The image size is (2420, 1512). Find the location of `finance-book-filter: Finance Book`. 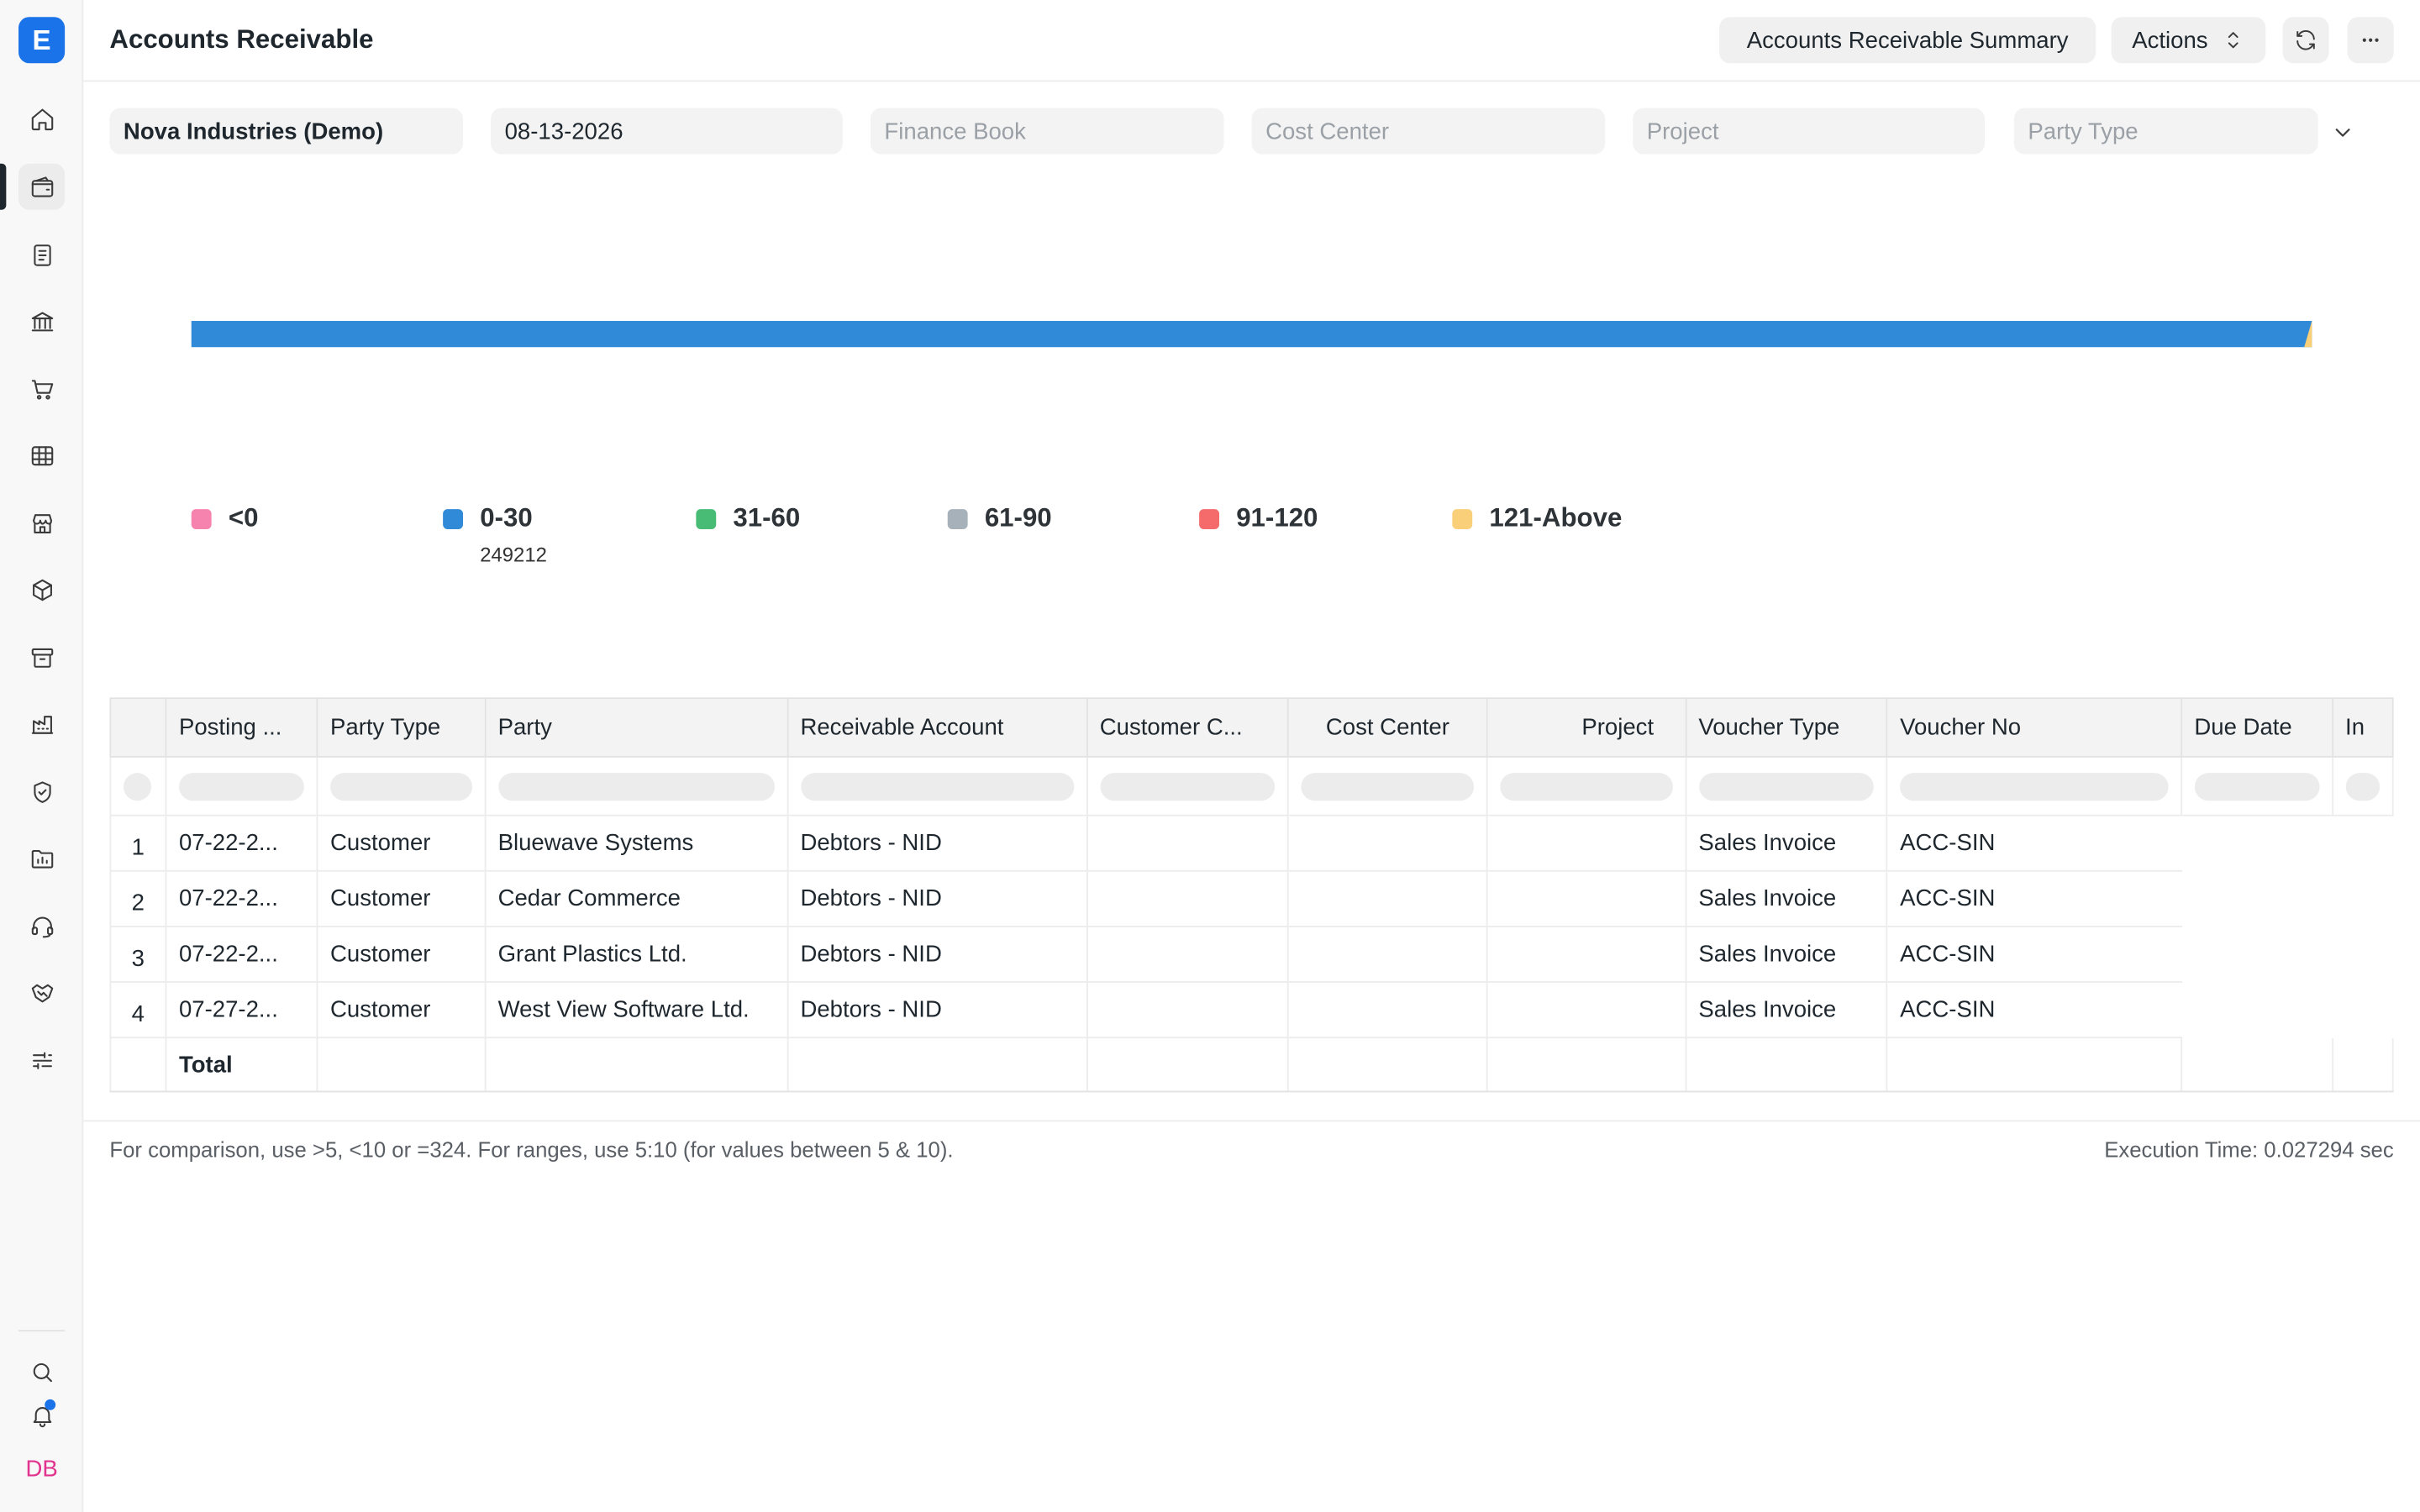

finance-book-filter: Finance Book is located at coordinates (1047, 131).